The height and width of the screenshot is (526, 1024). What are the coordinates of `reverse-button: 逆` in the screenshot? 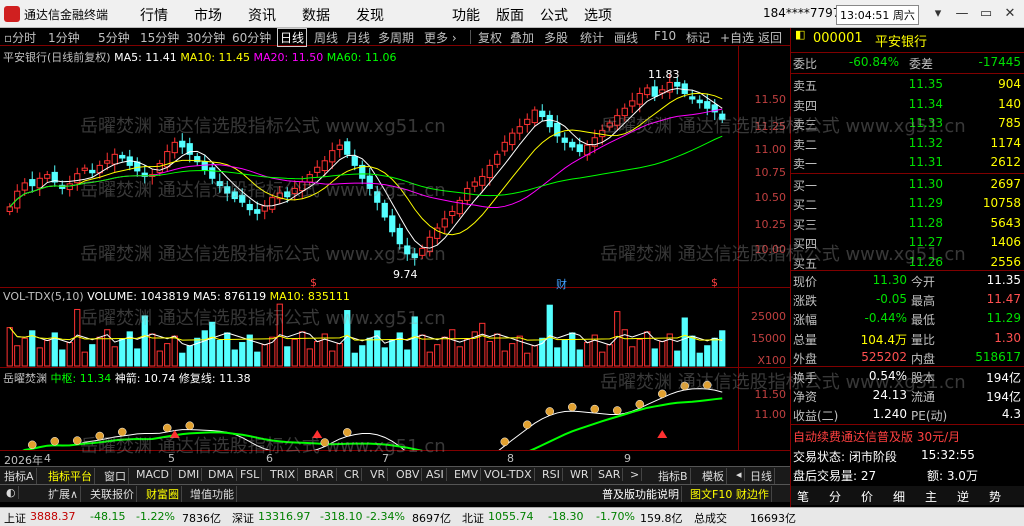 It's located at (963, 496).